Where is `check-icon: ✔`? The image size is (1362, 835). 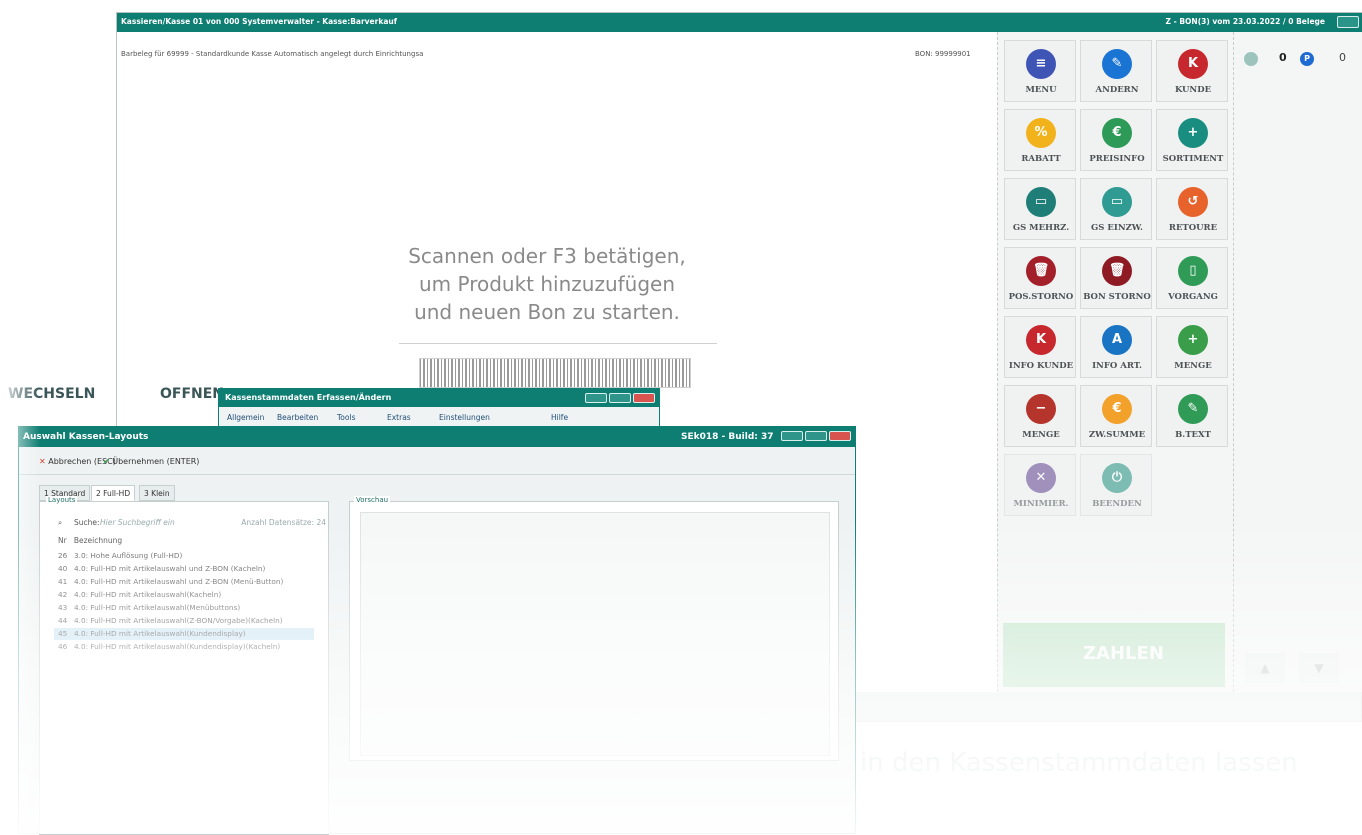
check-icon: ✔ is located at coordinates (106, 461).